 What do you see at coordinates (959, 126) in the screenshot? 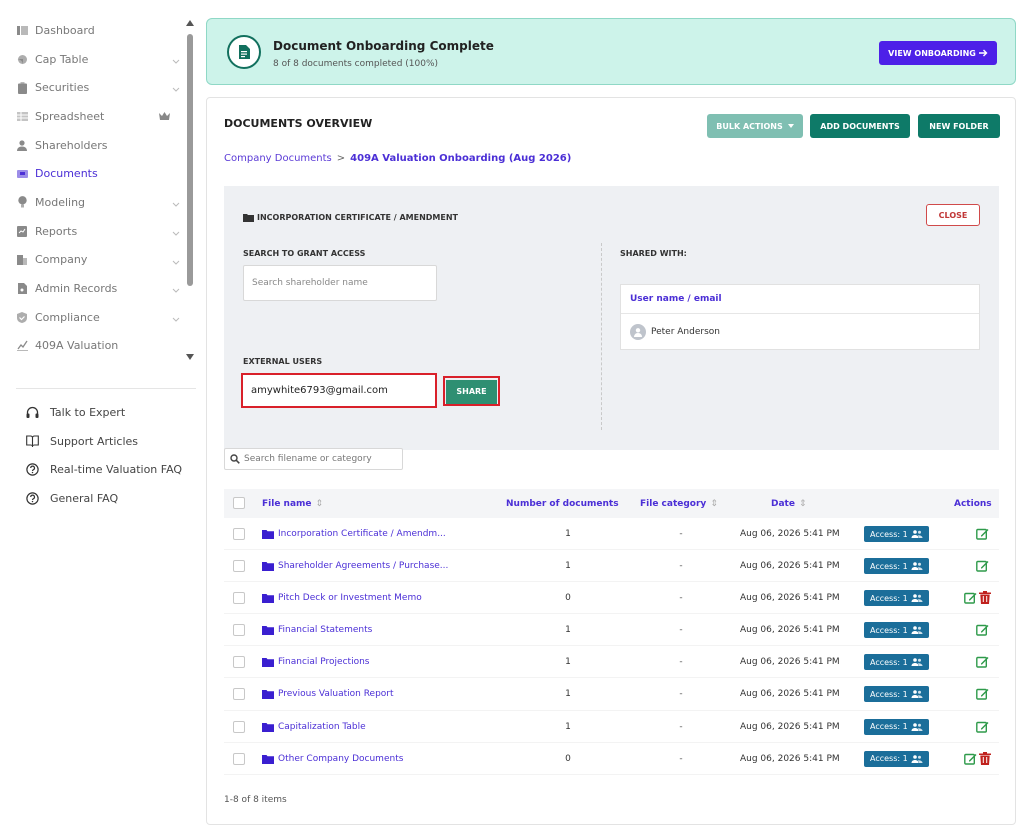
I see `new-folder-button: NEW FOLDER` at bounding box center [959, 126].